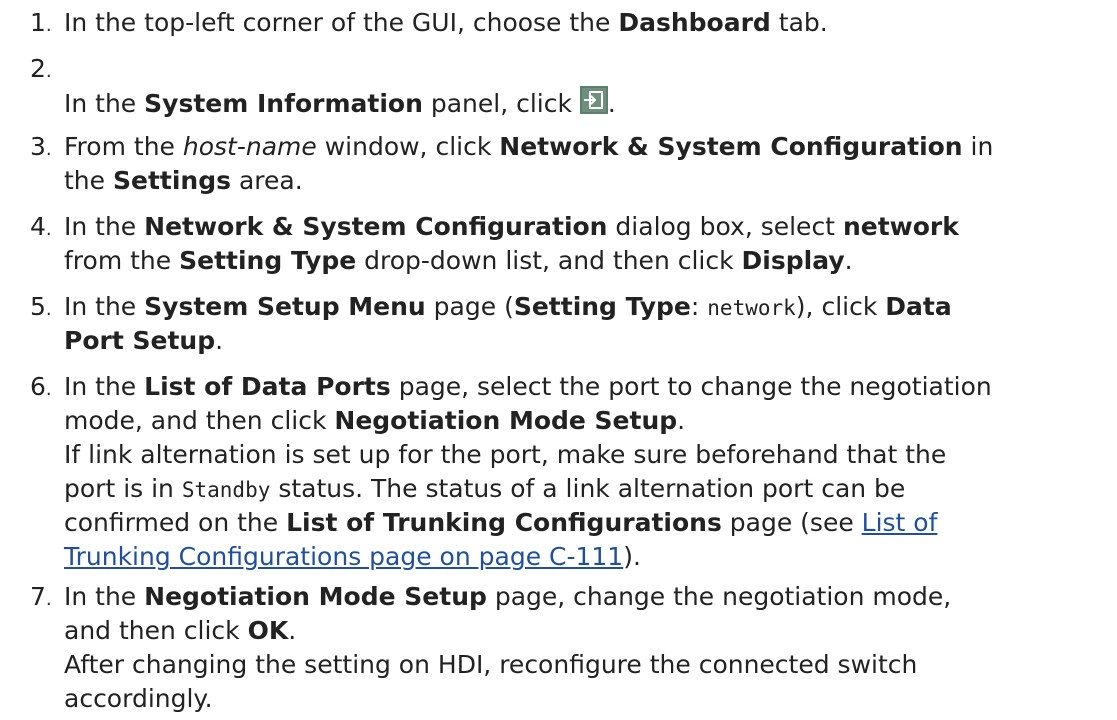 This screenshot has width=1117, height=720. I want to click on dashboard-label: Dashboard, so click(694, 22).